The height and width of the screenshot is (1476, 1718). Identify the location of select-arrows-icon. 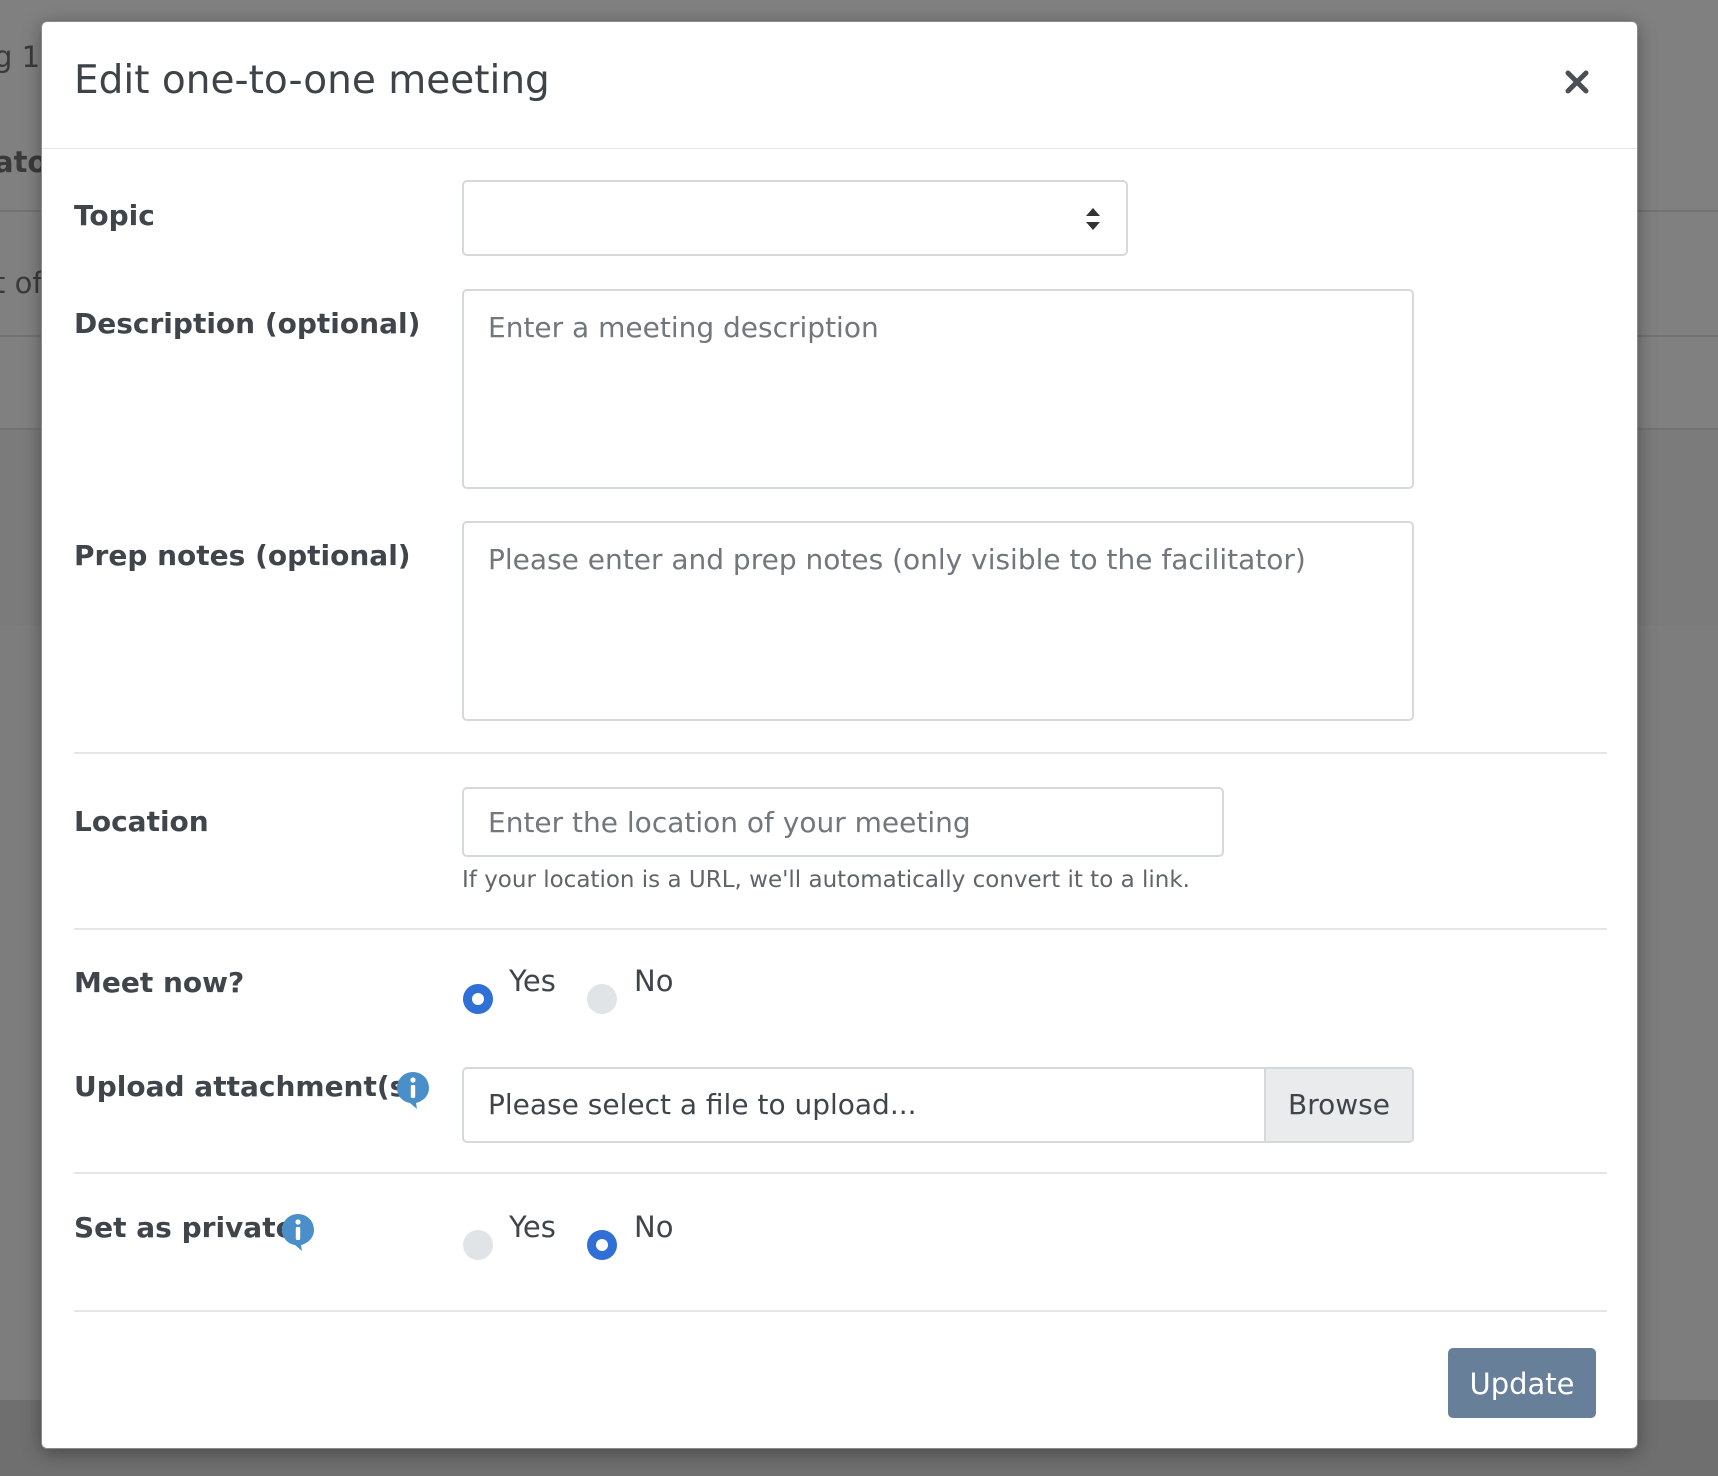
(1093, 219).